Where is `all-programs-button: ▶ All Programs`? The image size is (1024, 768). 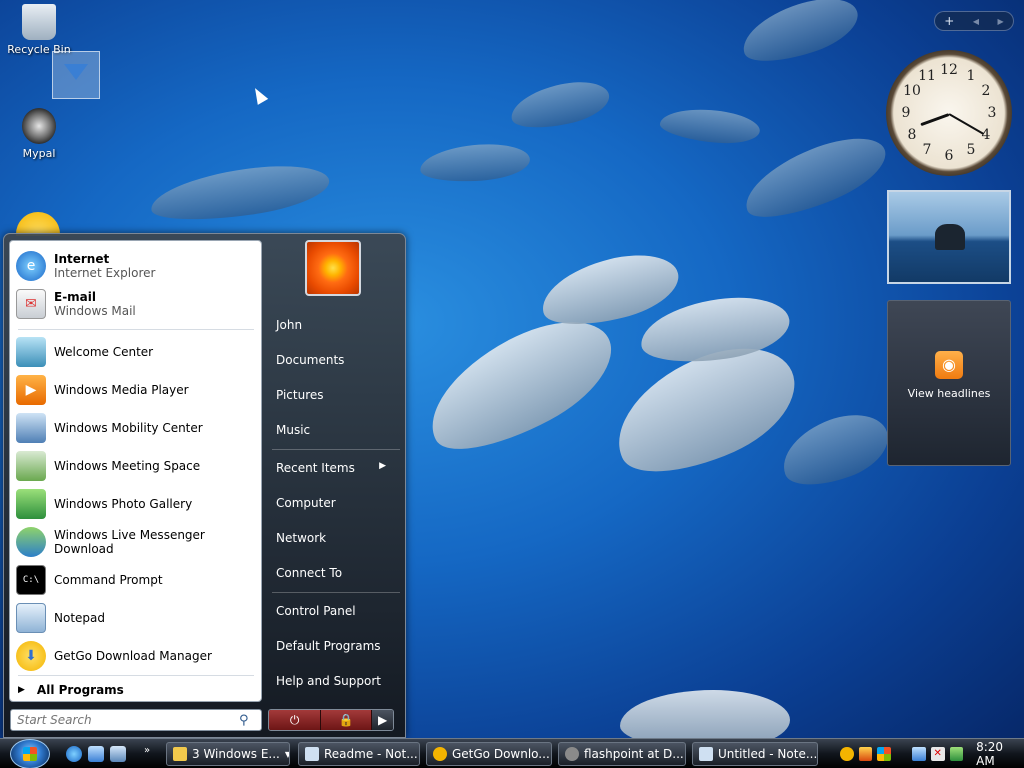 all-programs-button: ▶ All Programs is located at coordinates (71, 690).